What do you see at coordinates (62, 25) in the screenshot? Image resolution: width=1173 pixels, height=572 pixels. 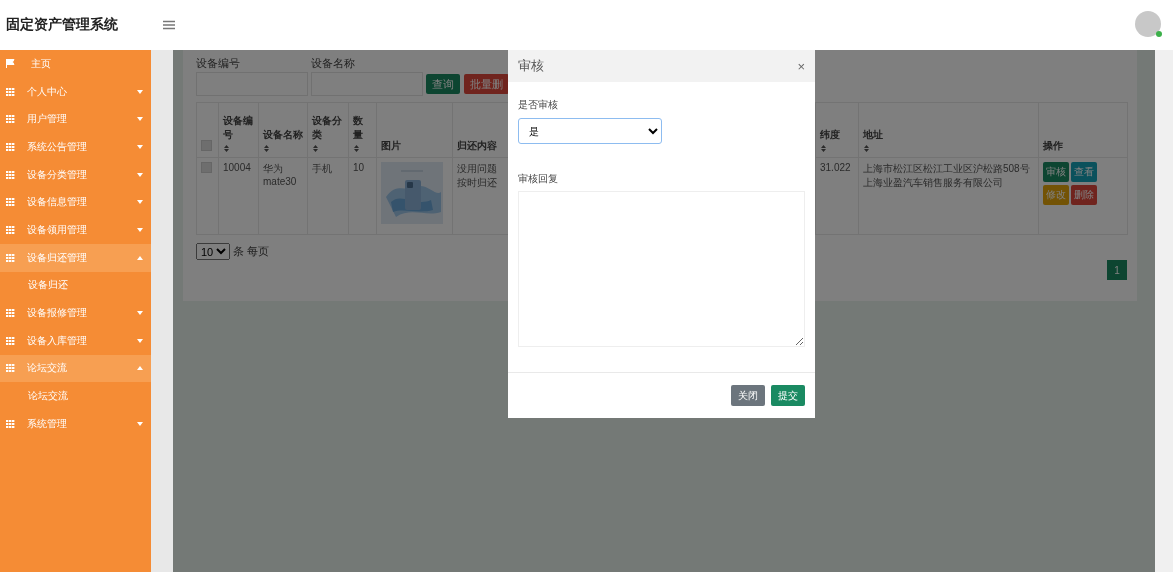 I see `app-title: 固定资产管理系统` at bounding box center [62, 25].